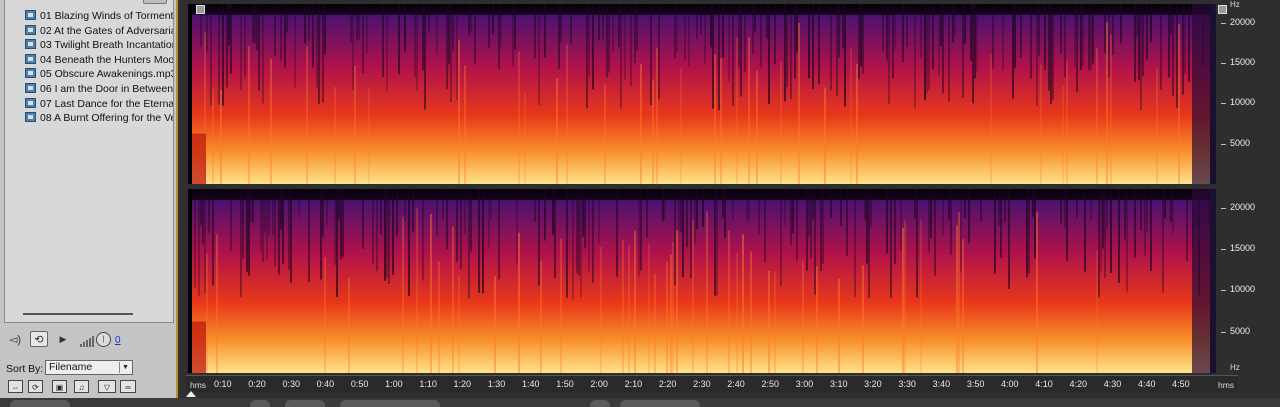  What do you see at coordinates (640, 402) in the screenshot?
I see `bottom-toolbar-strip` at bounding box center [640, 402].